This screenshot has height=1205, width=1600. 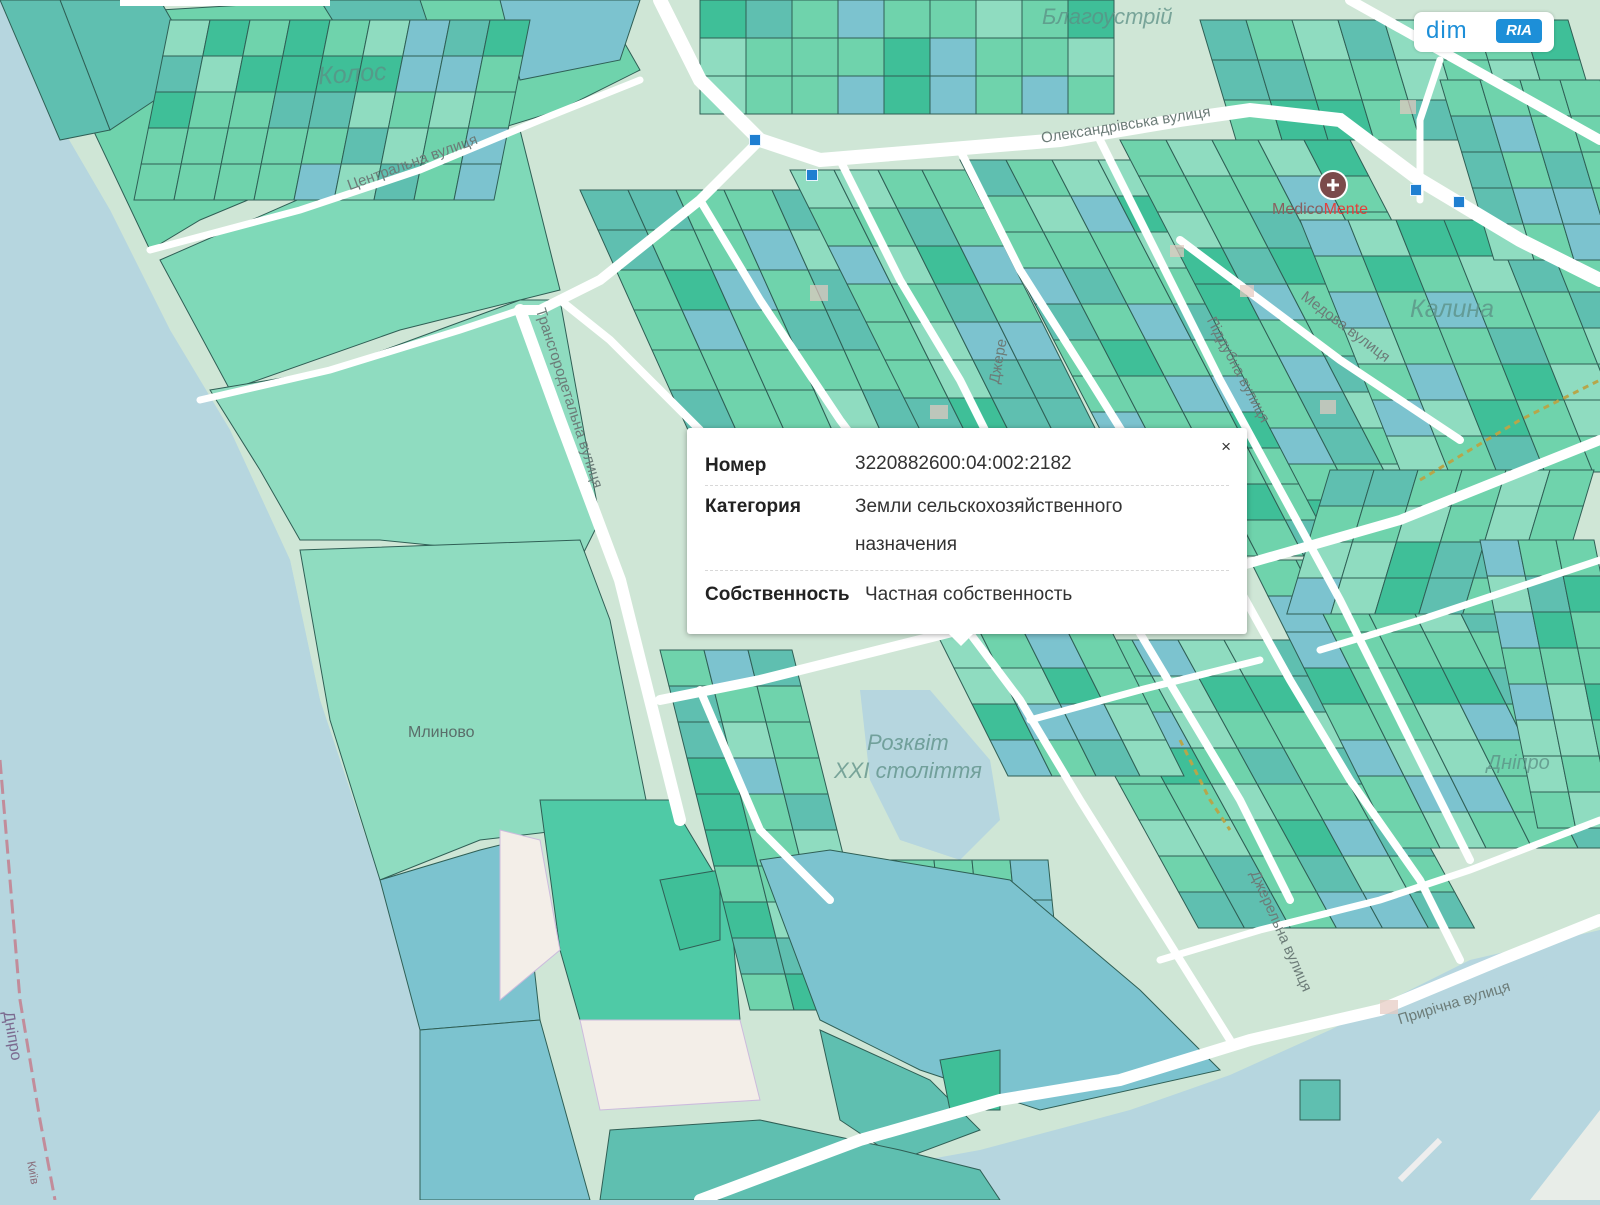 What do you see at coordinates (961, 640) in the screenshot?
I see `popup-pointer` at bounding box center [961, 640].